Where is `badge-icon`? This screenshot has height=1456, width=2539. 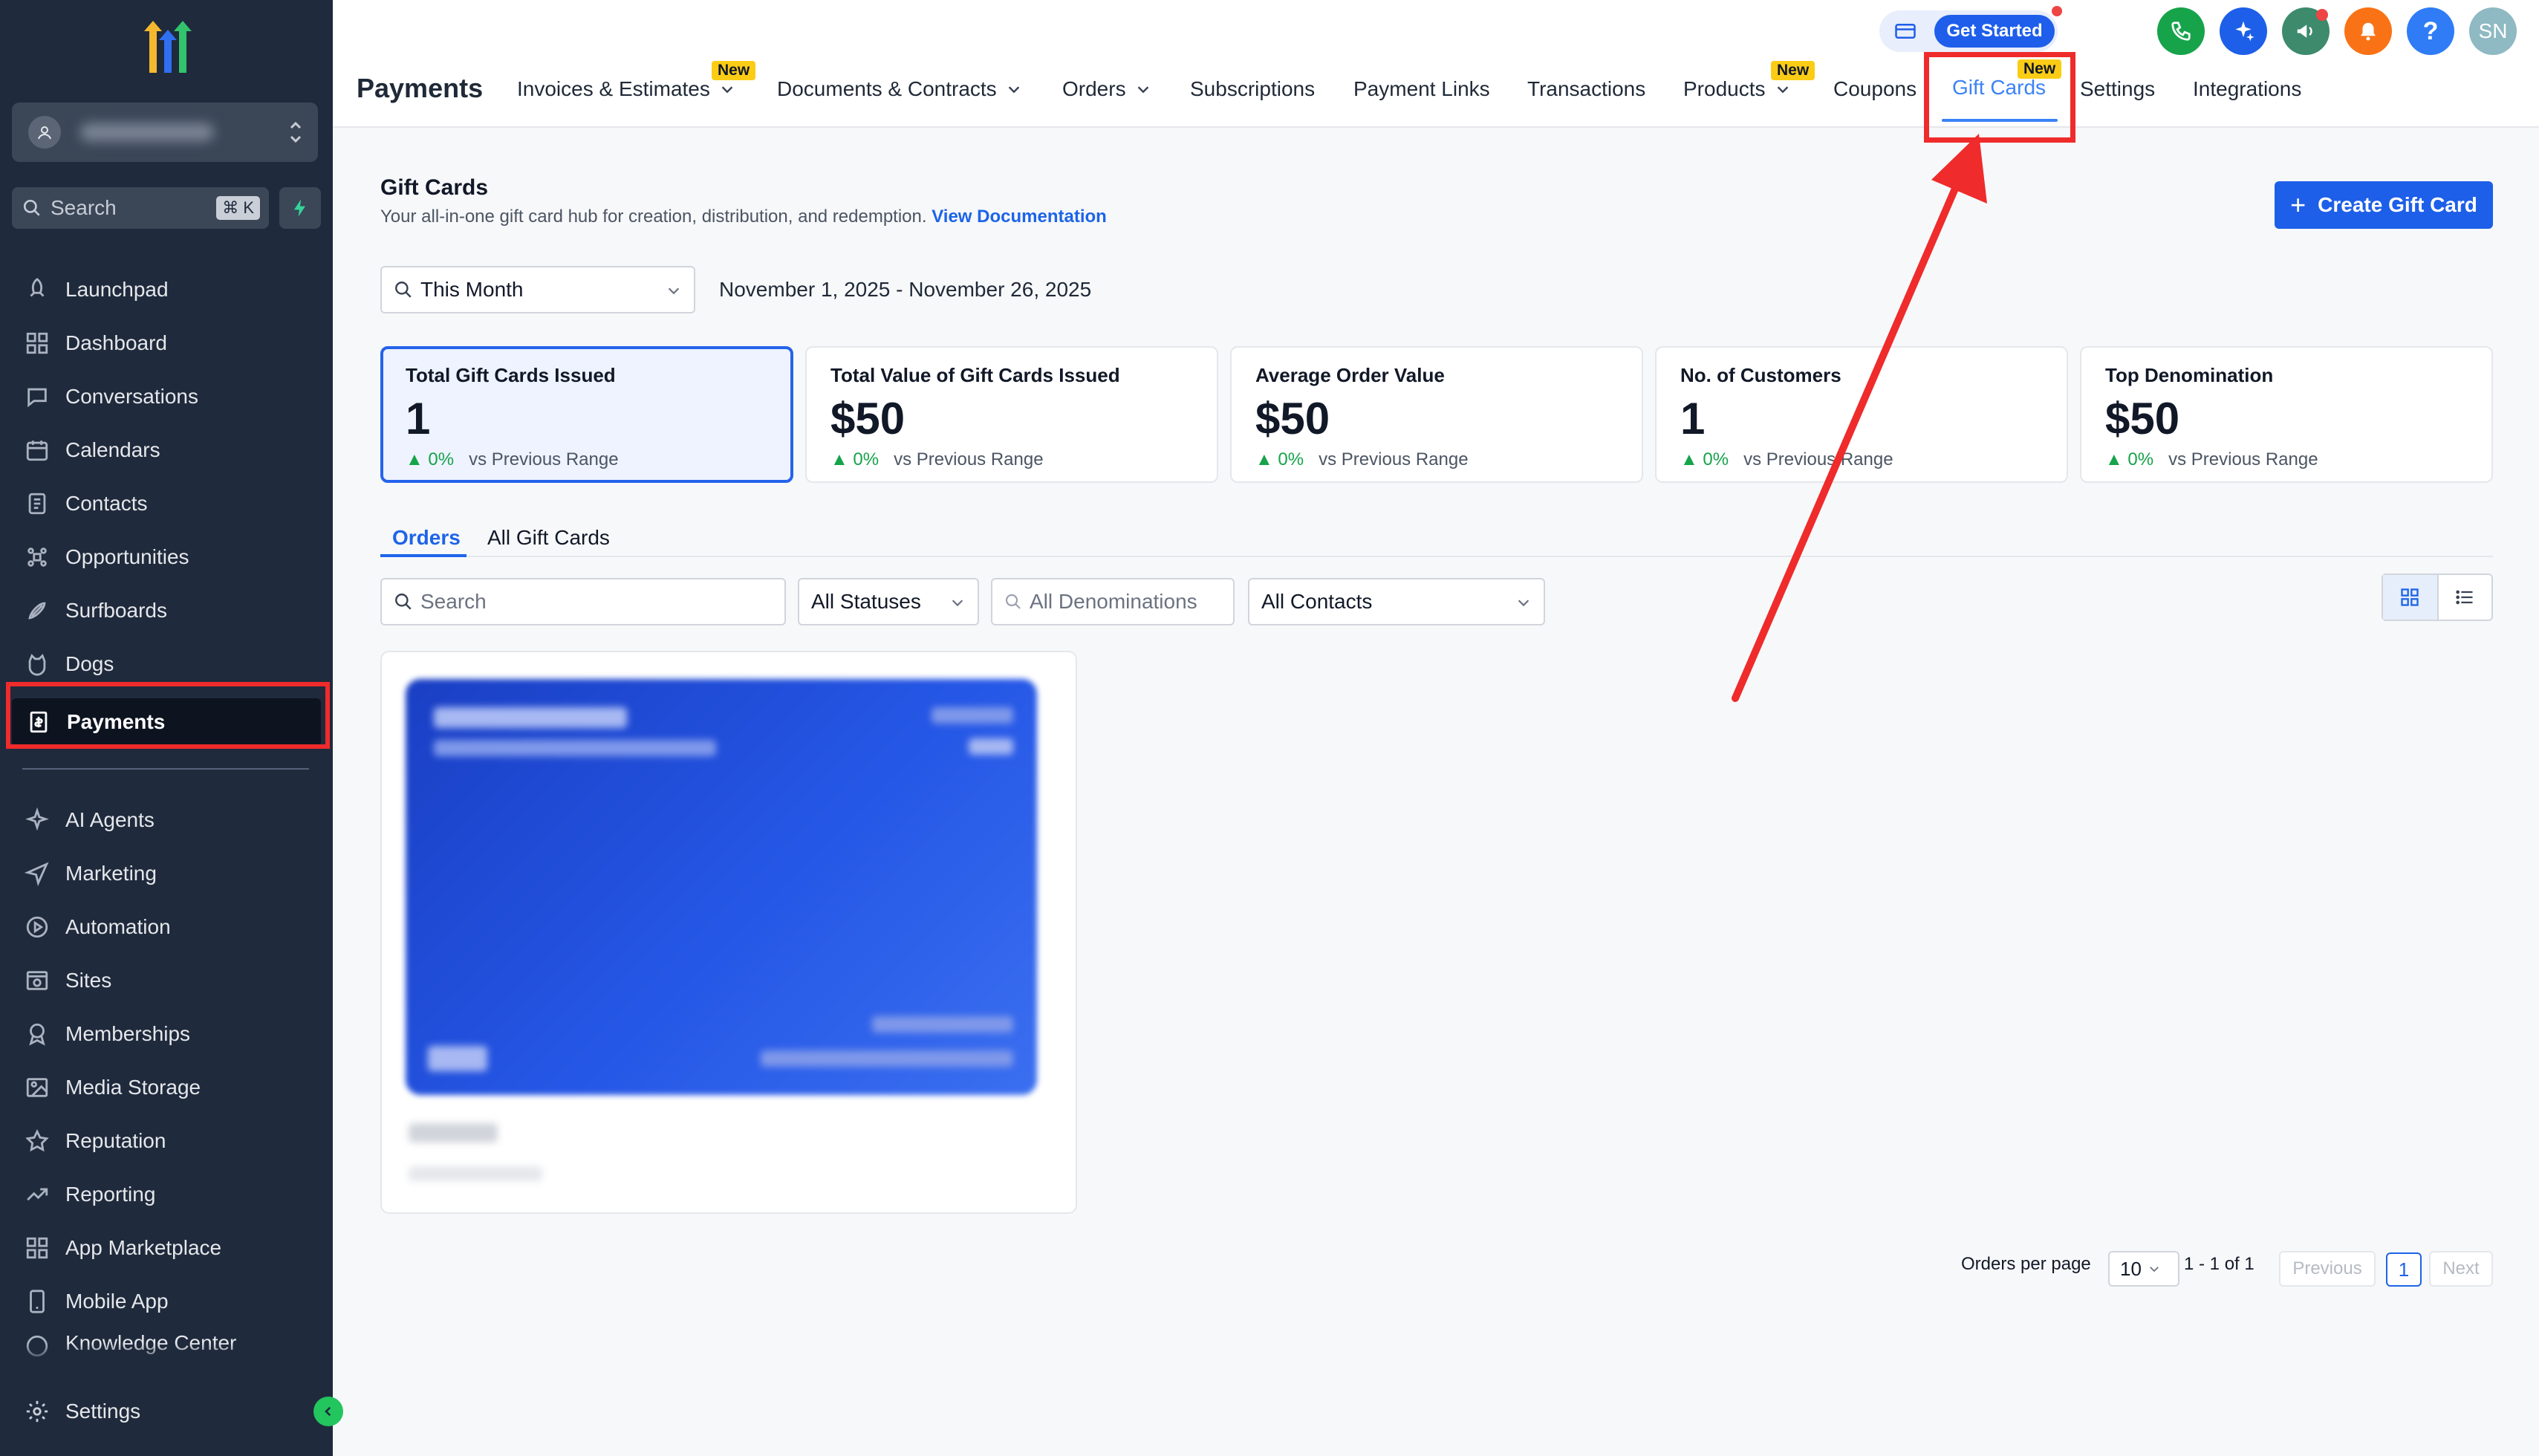
badge-icon is located at coordinates (37, 1034).